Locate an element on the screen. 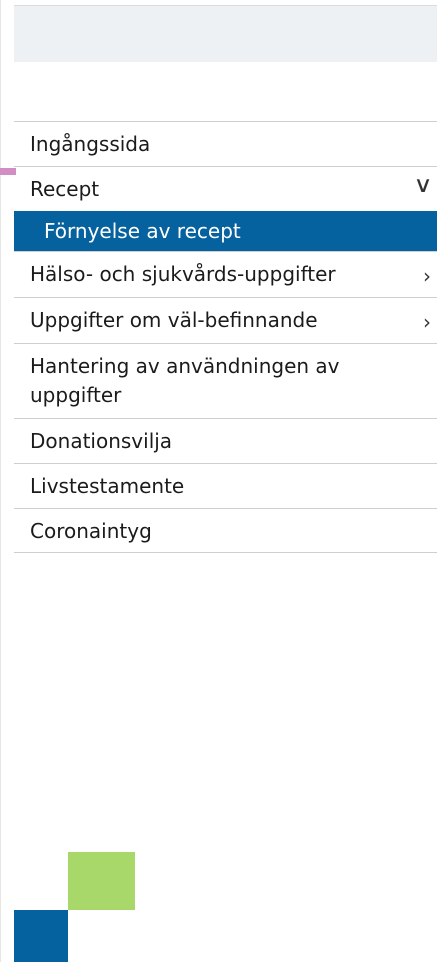  nav-item-label: Uppgifter om väl-befinnande is located at coordinates (174, 320).